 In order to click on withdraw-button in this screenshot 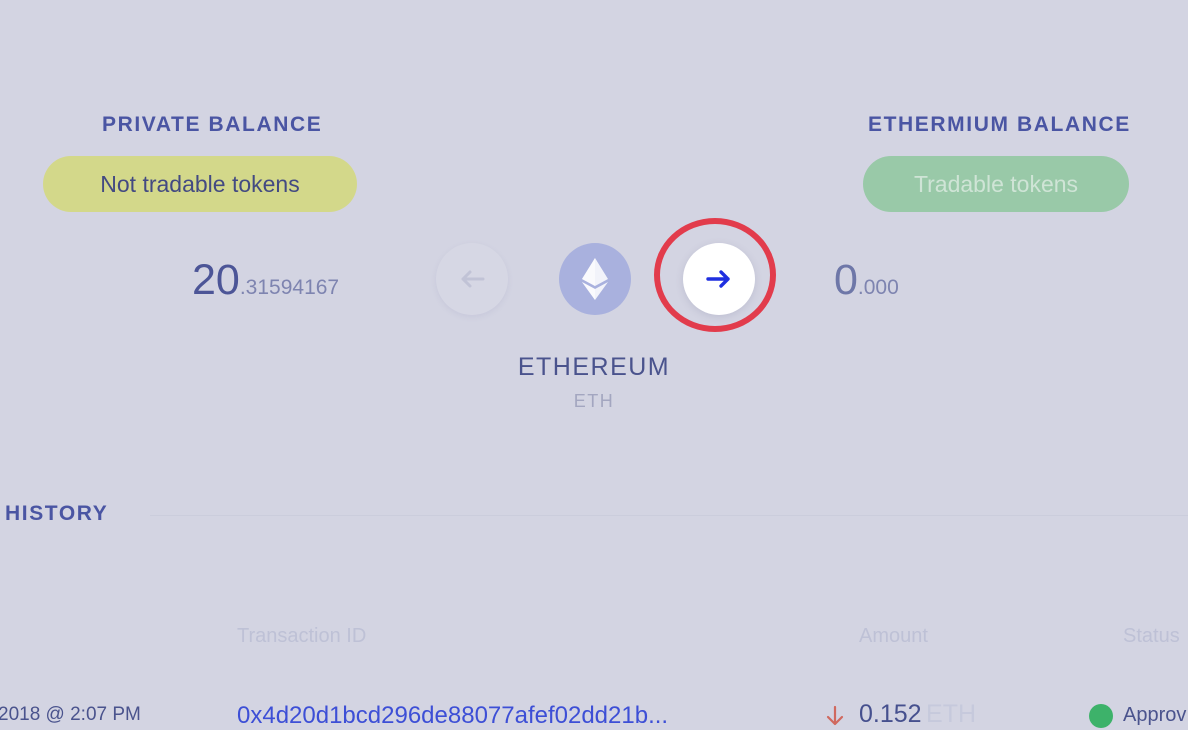, I will do `click(472, 279)`.